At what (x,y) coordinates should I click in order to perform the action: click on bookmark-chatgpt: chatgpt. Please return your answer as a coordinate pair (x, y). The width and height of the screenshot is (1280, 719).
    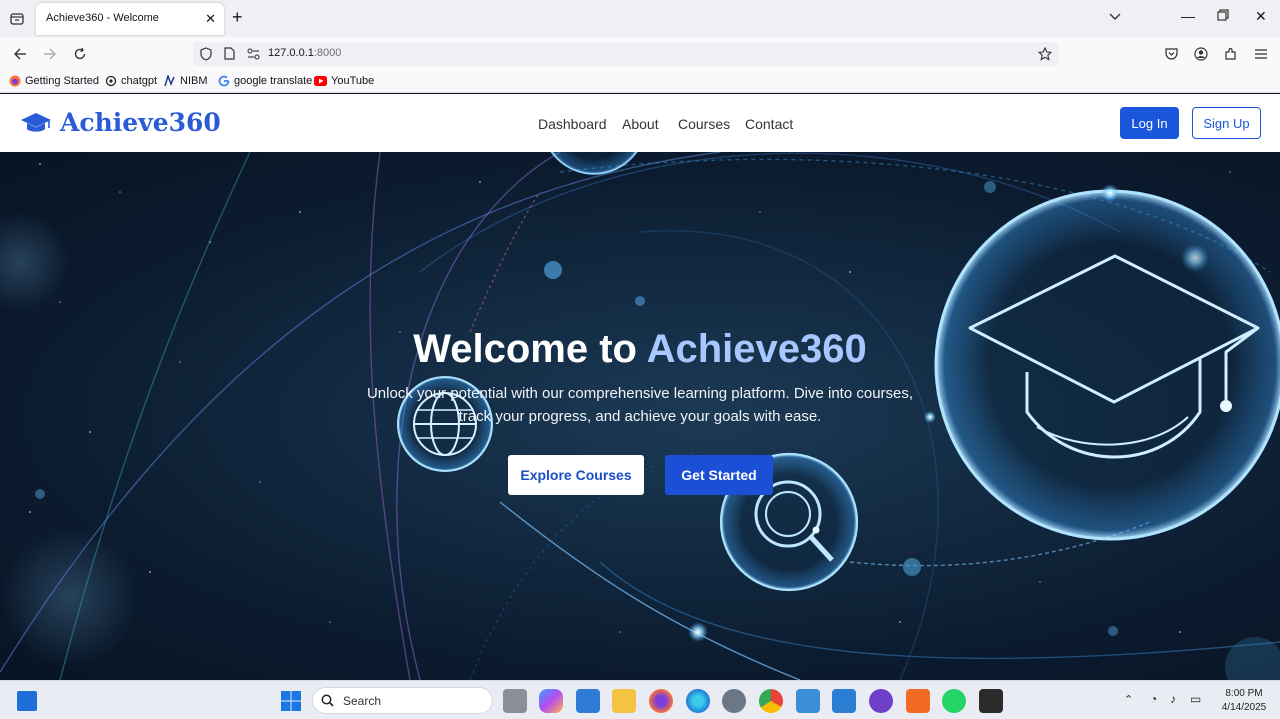
    Looking at the image, I should click on (131, 81).